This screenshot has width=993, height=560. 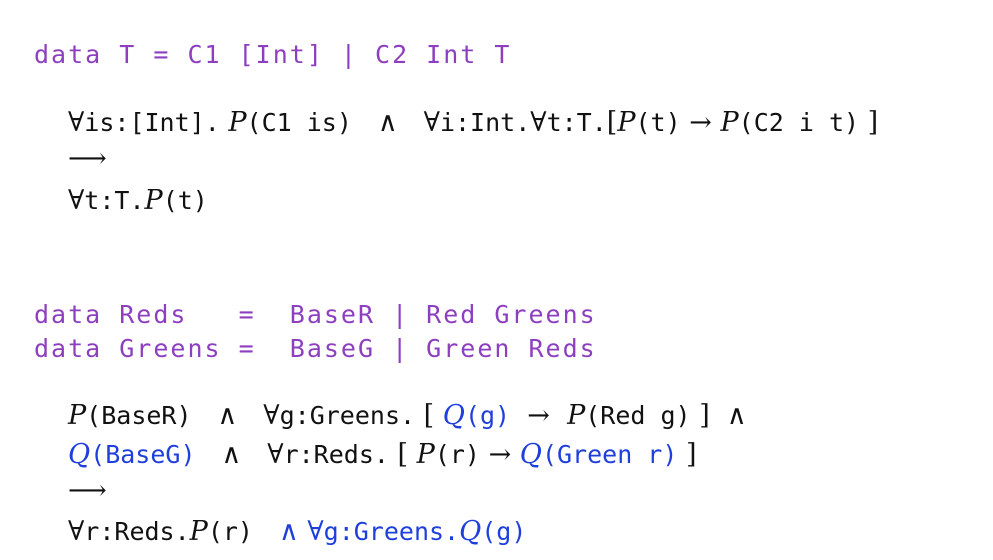 I want to click on binder-is: is:[Int]., so click(x=152, y=122).